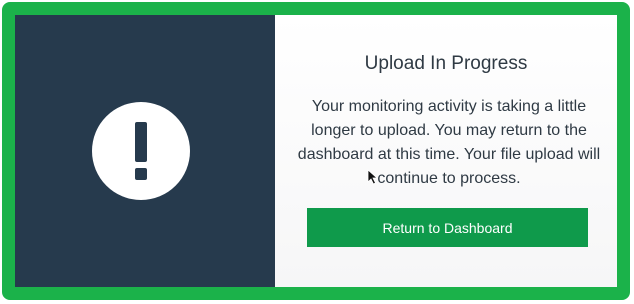  Describe the element at coordinates (447, 227) in the screenshot. I see `return-to-dashboard-button: Return to Dashboard` at that location.